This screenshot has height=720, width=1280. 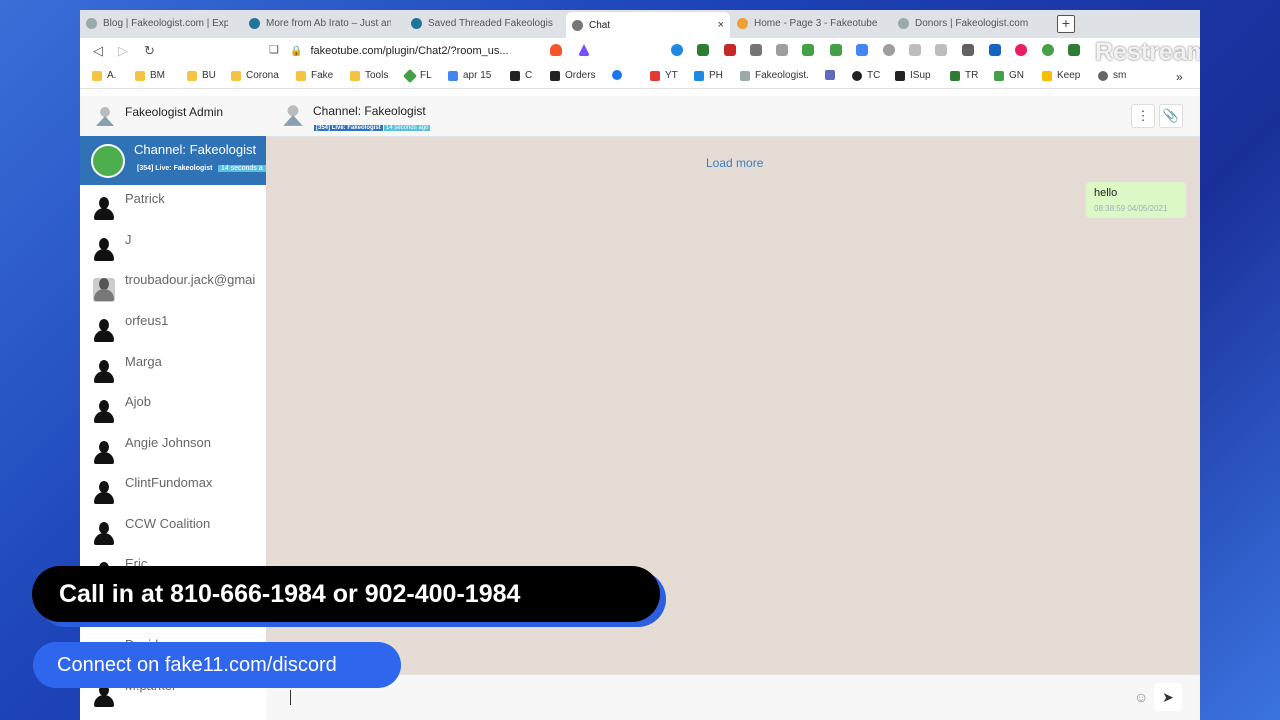 What do you see at coordinates (1021, 50) in the screenshot?
I see `color-extension-icon` at bounding box center [1021, 50].